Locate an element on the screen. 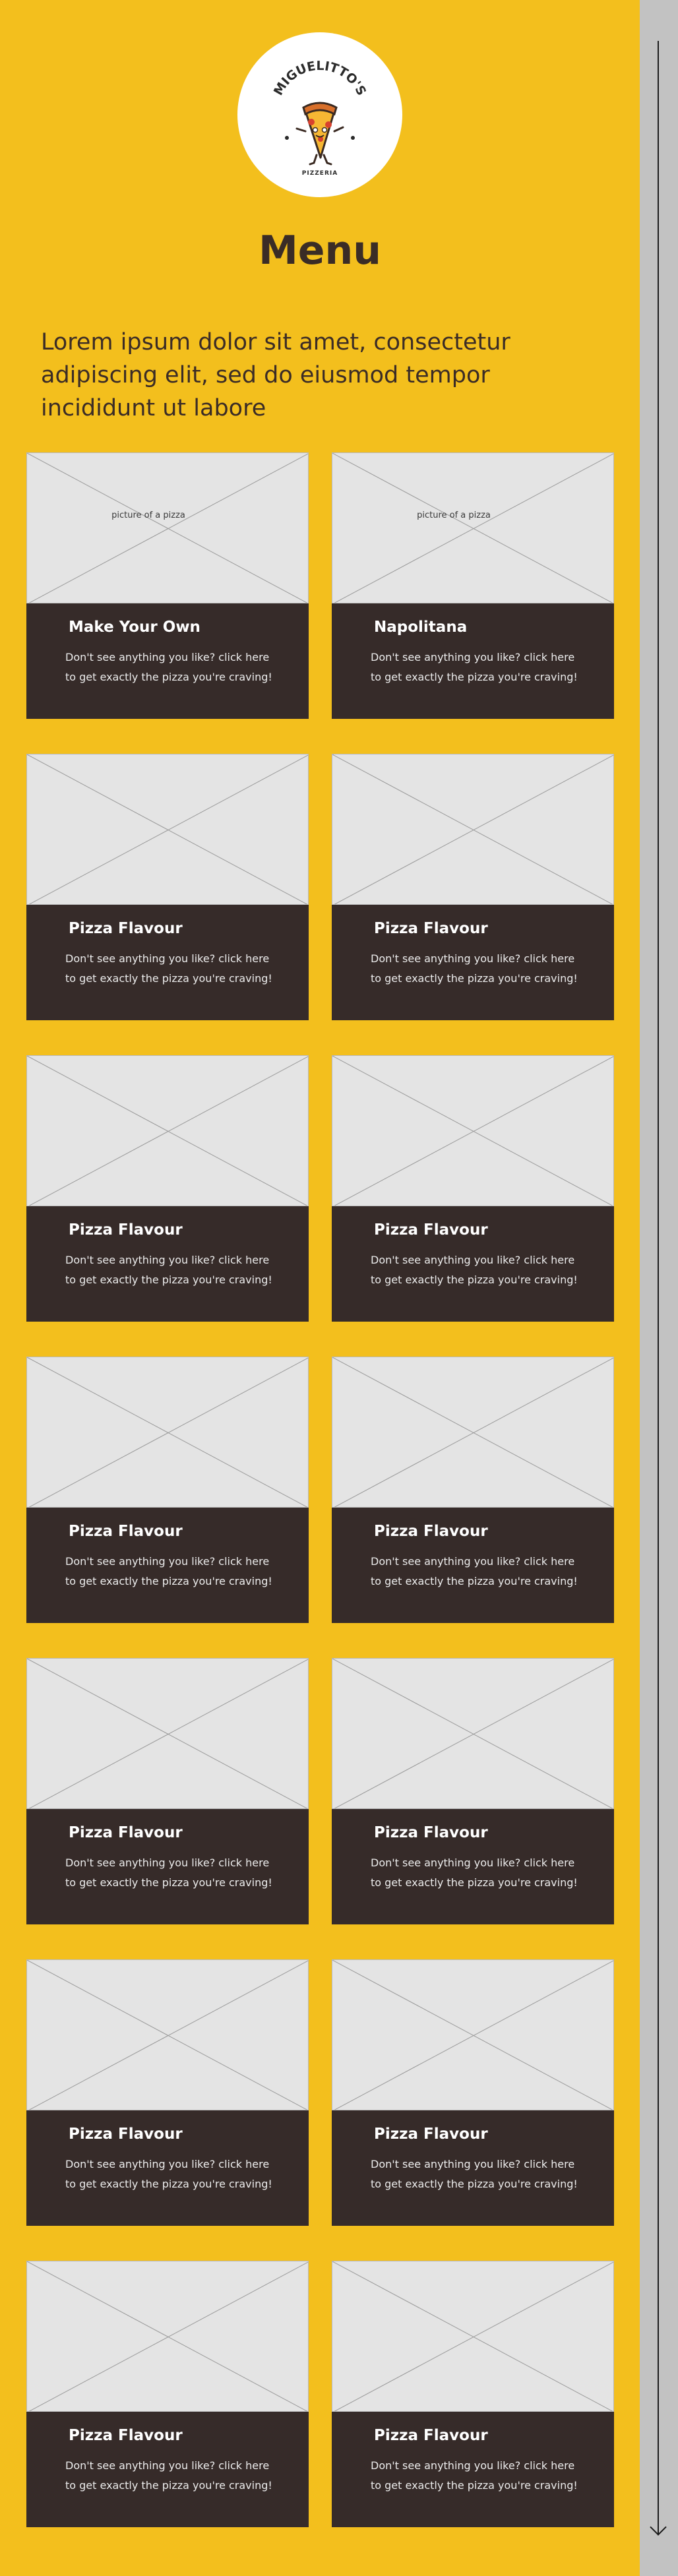 This screenshot has width=678, height=2576. page-title: Menu is located at coordinates (320, 251).